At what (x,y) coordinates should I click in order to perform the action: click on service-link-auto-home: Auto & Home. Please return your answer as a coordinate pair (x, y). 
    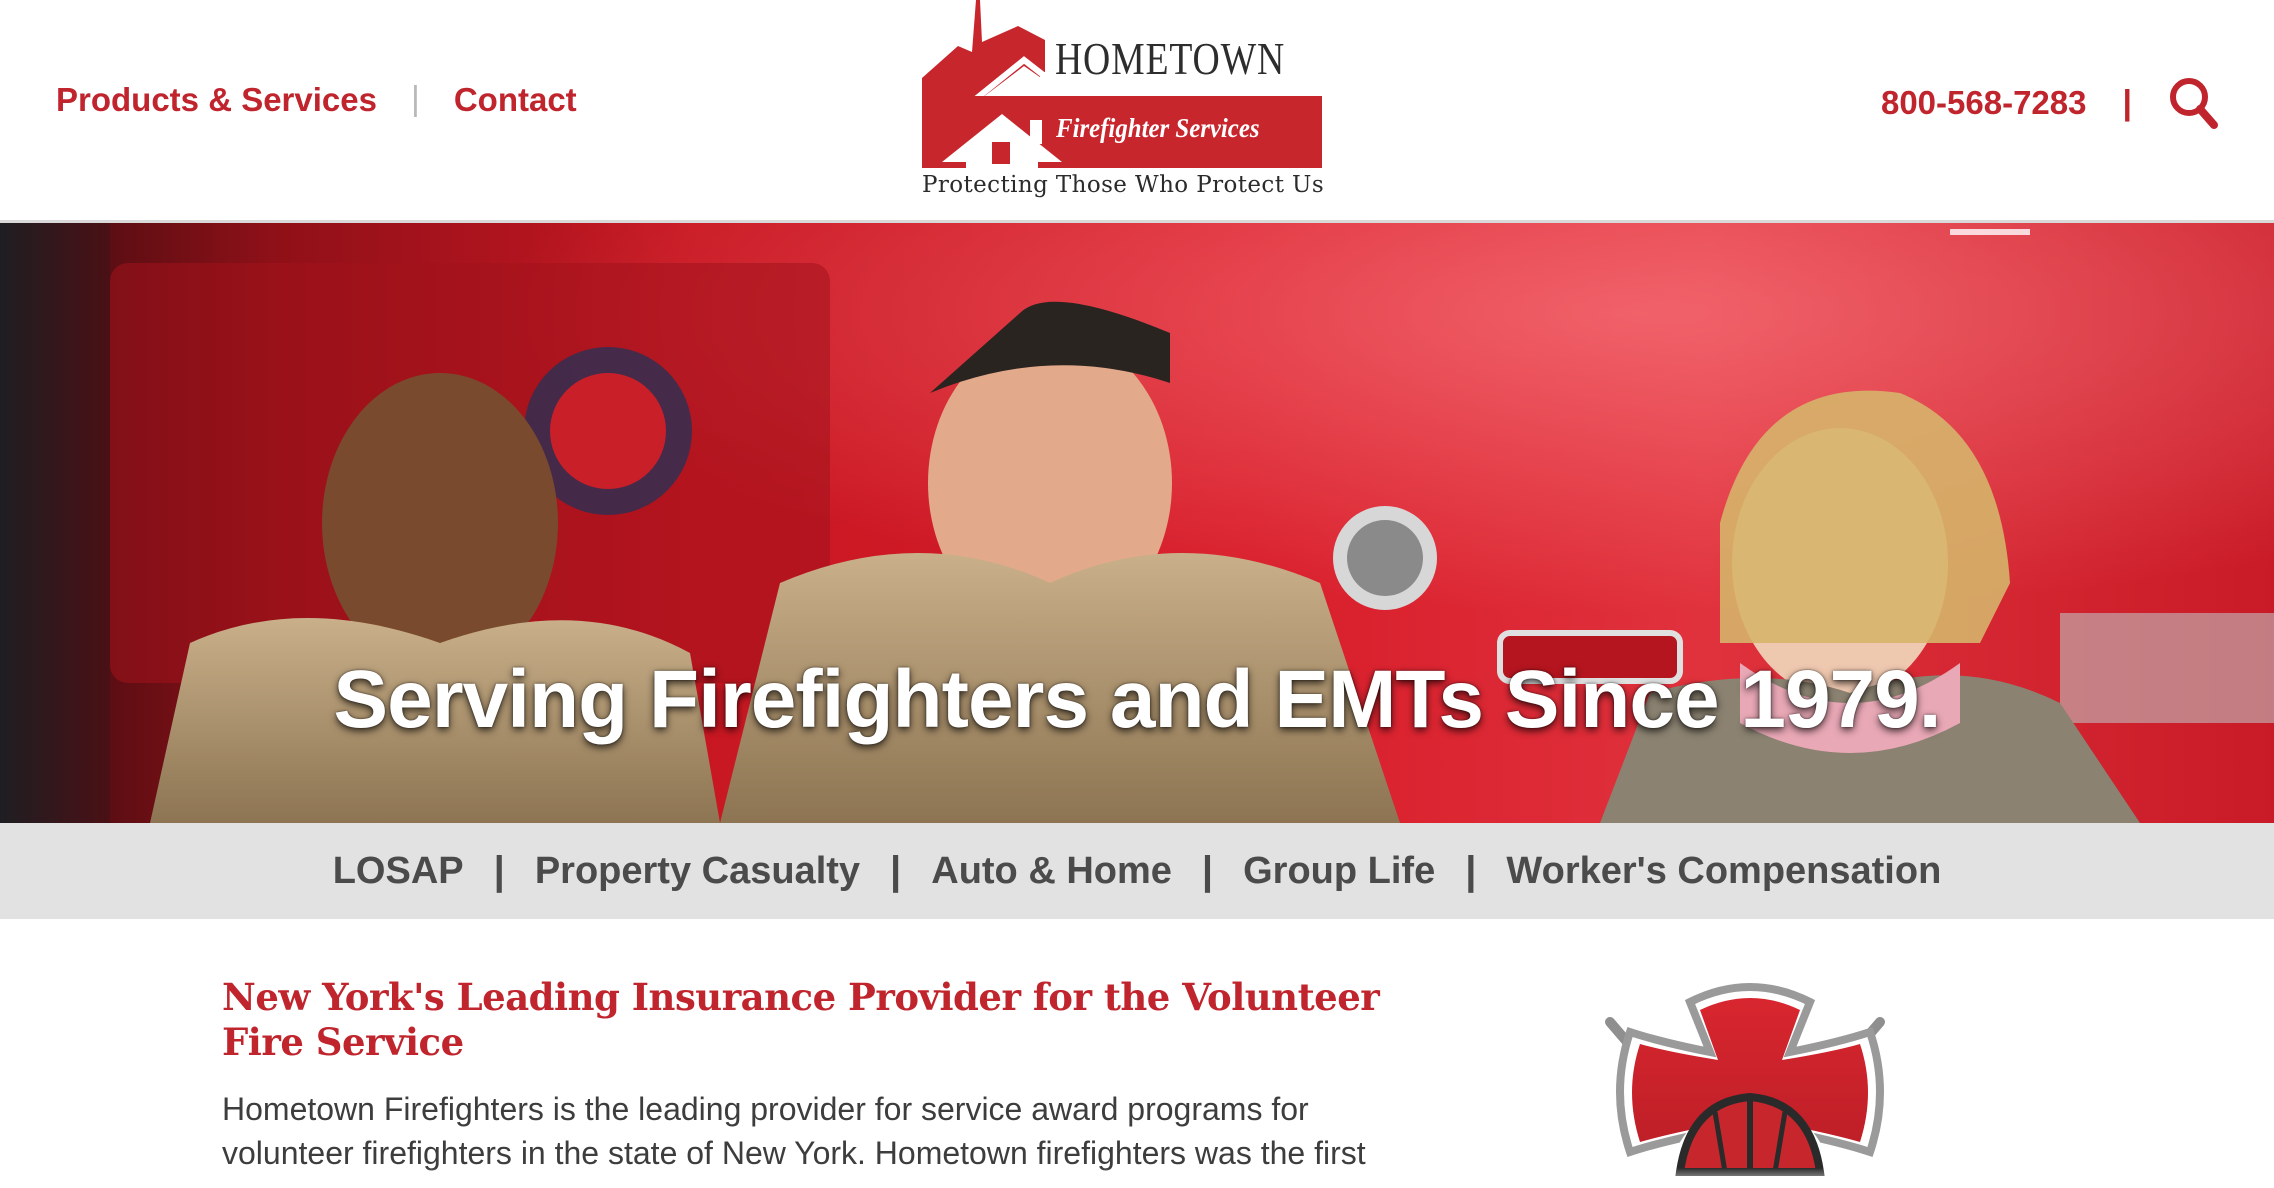
    Looking at the image, I should click on (1051, 871).